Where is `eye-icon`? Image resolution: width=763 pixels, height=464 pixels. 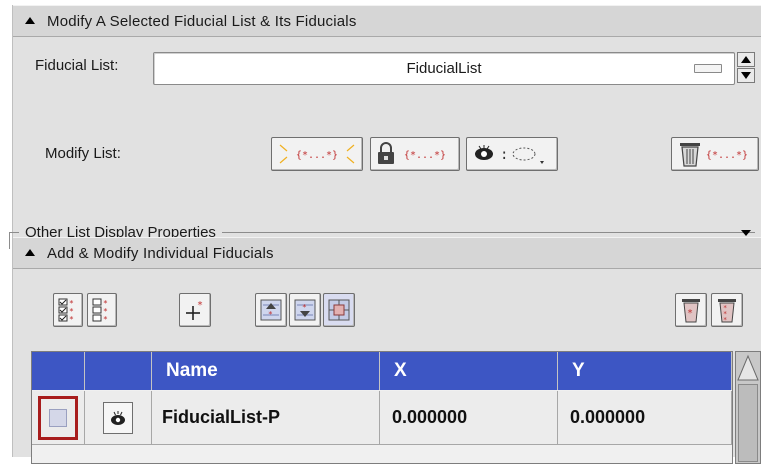 eye-icon is located at coordinates (118, 417).